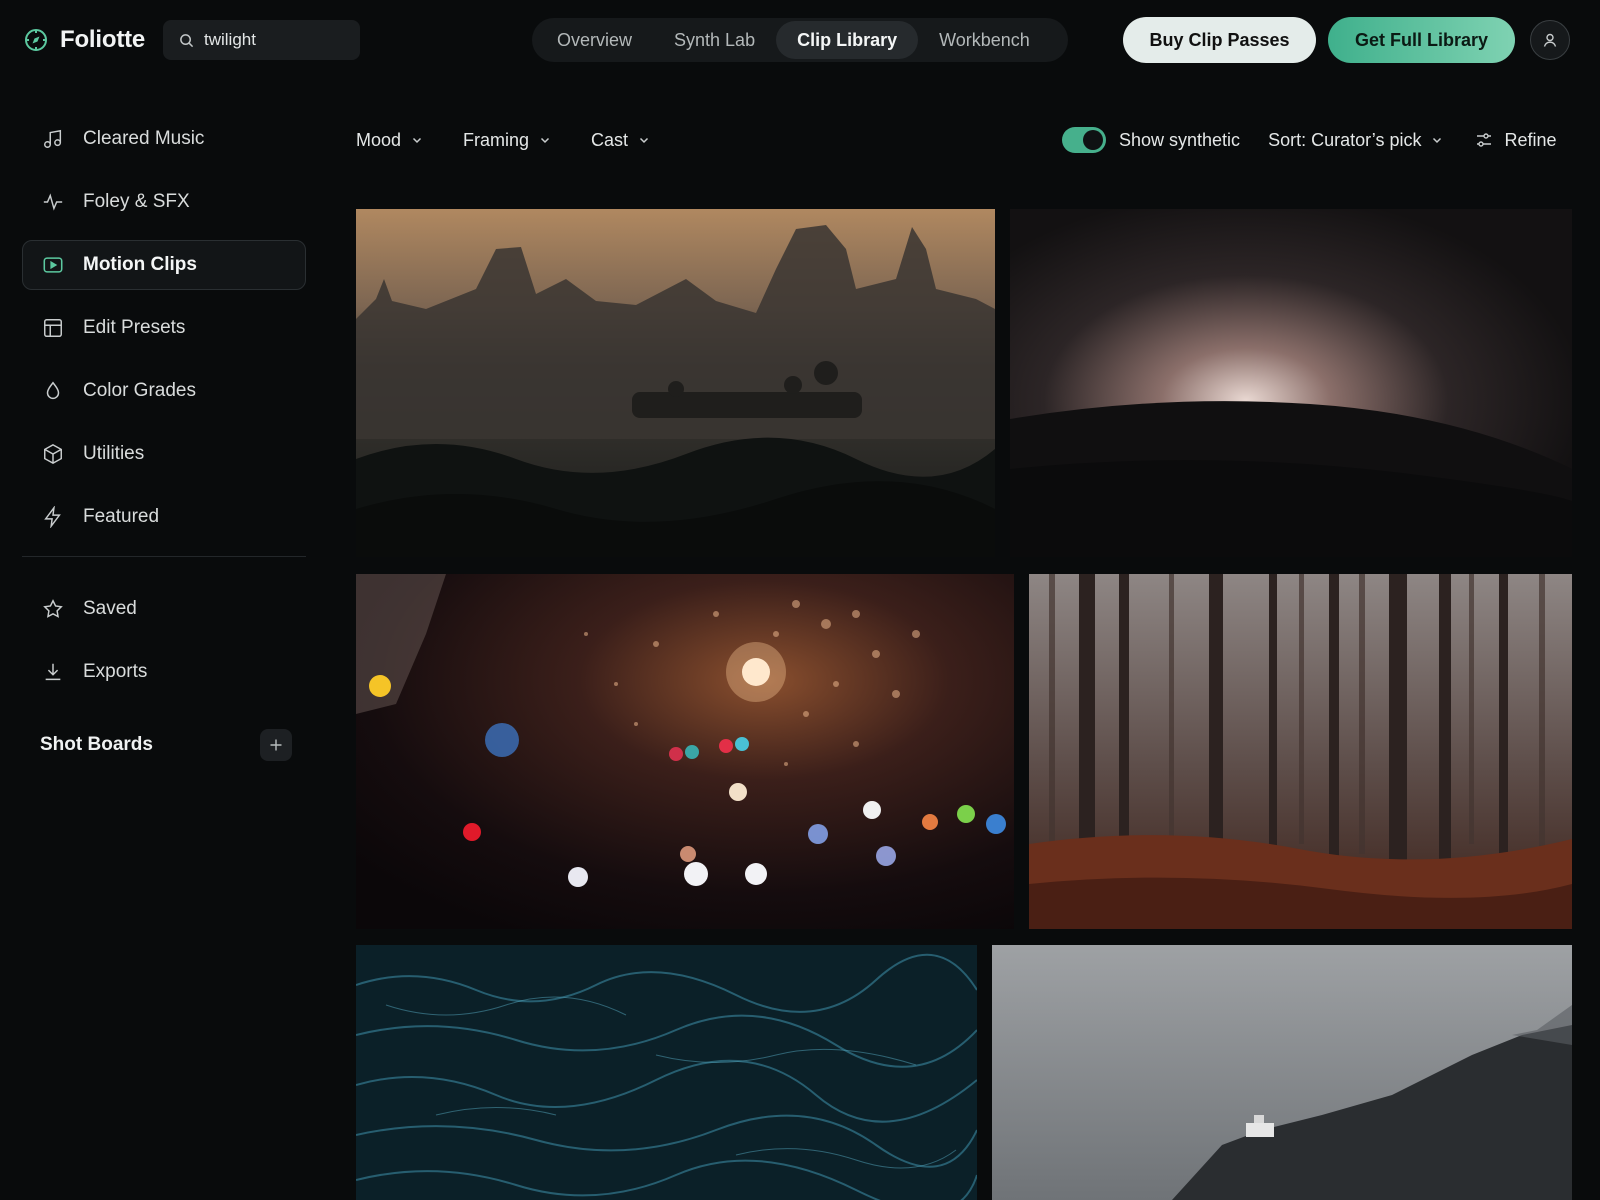 This screenshot has height=1200, width=1600. Describe the element at coordinates (594, 40) in the screenshot. I see `tab-overview: Overview` at that location.